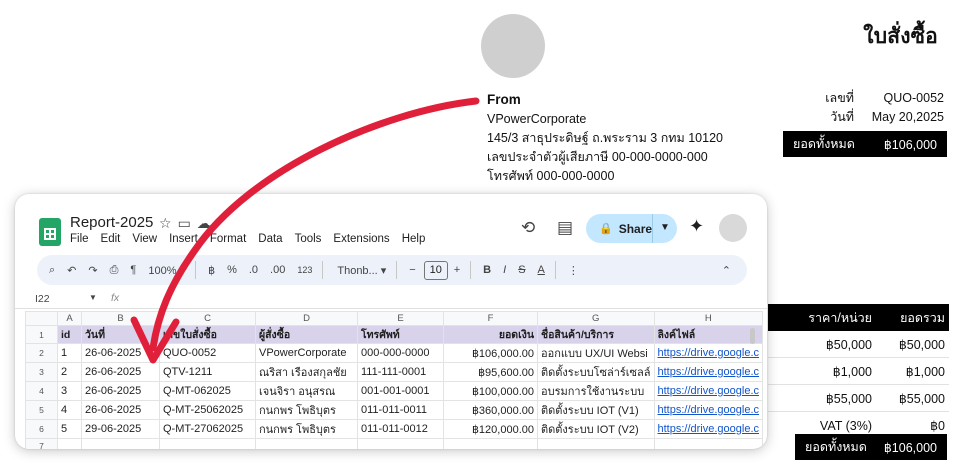 The height and width of the screenshot is (471, 958). Describe the element at coordinates (184, 223) in the screenshot. I see `move-folder-icon: ▭` at that location.